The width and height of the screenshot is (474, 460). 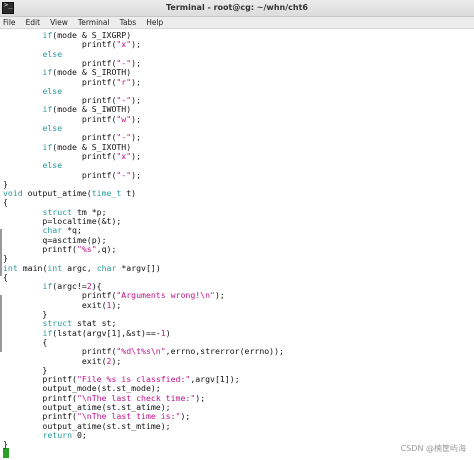 What do you see at coordinates (154, 23) in the screenshot?
I see `menu-help: Help` at bounding box center [154, 23].